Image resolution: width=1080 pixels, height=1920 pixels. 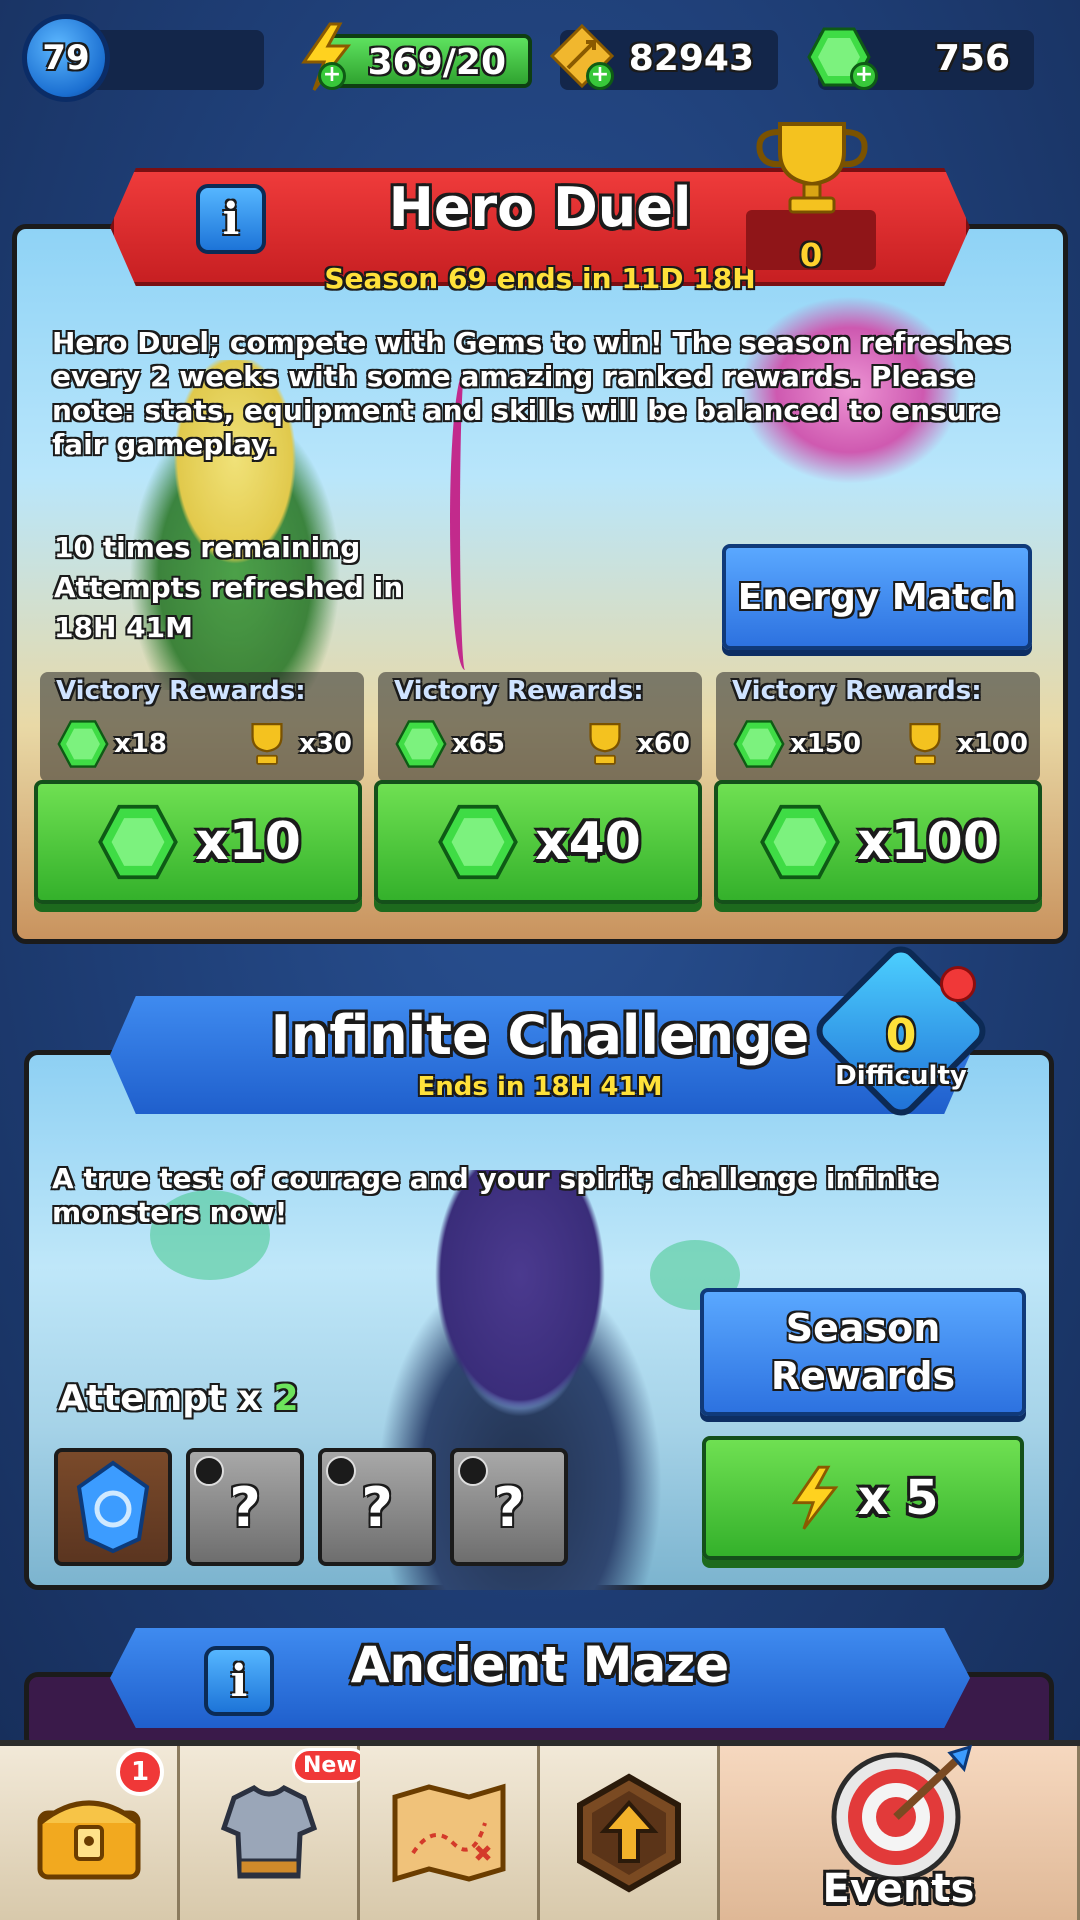 What do you see at coordinates (473, 1471) in the screenshot?
I see `medal-type-icon` at bounding box center [473, 1471].